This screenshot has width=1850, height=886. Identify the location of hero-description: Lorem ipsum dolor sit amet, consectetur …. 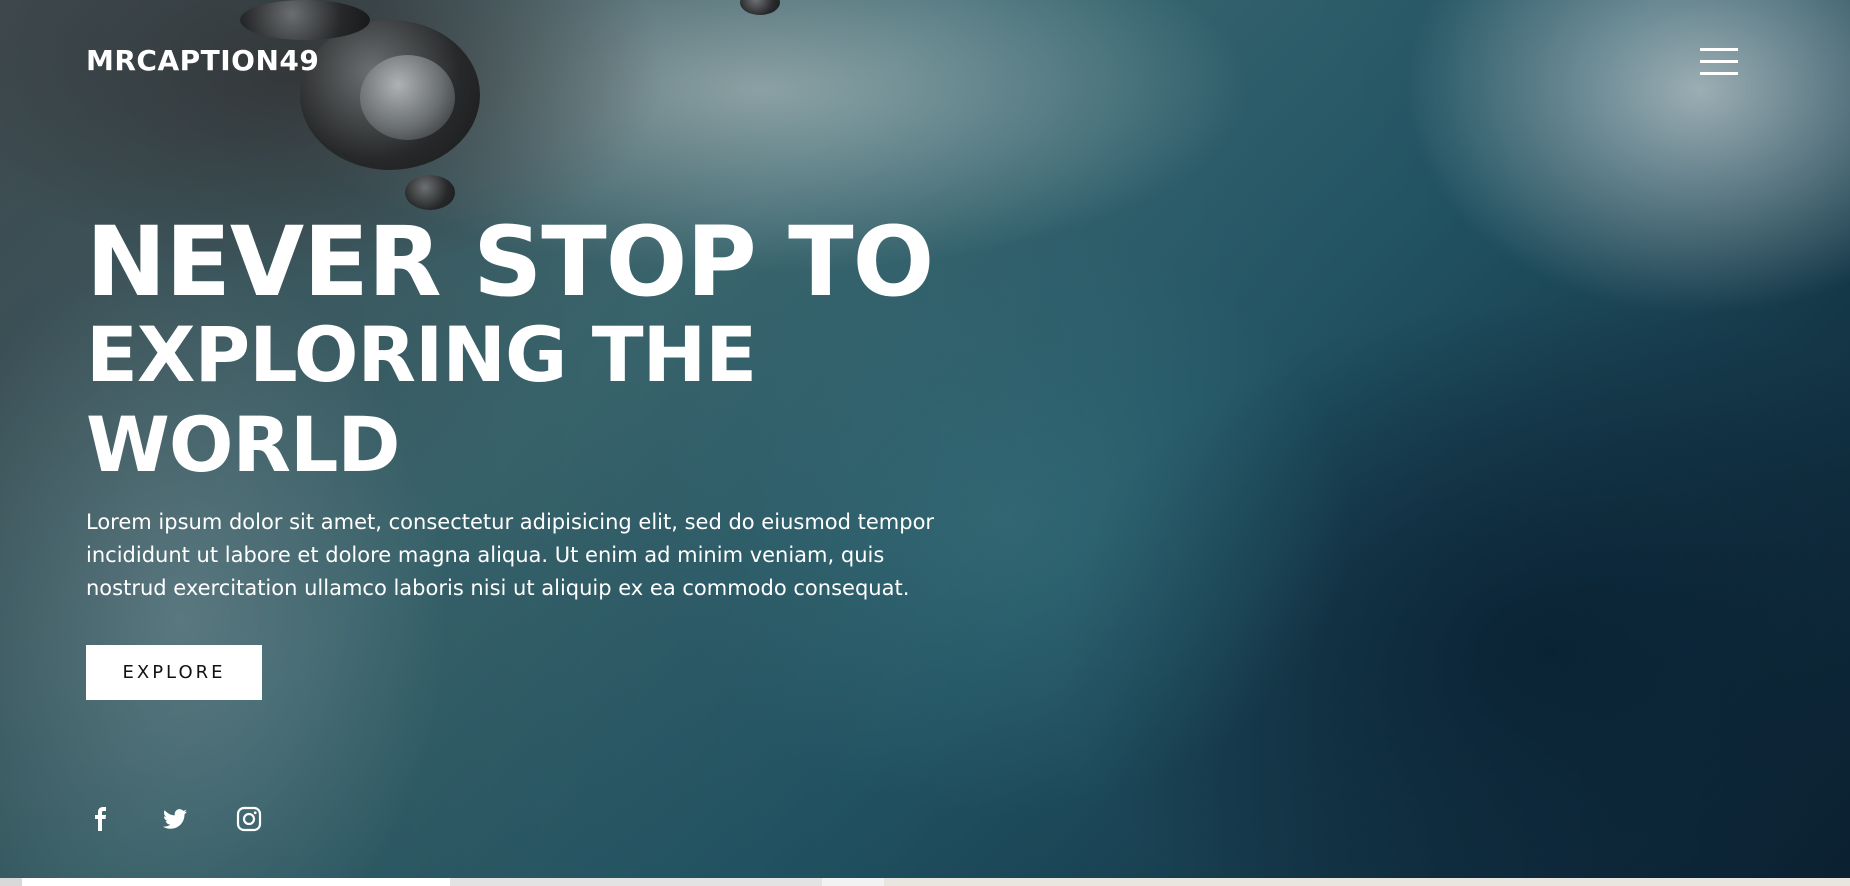
(510, 555).